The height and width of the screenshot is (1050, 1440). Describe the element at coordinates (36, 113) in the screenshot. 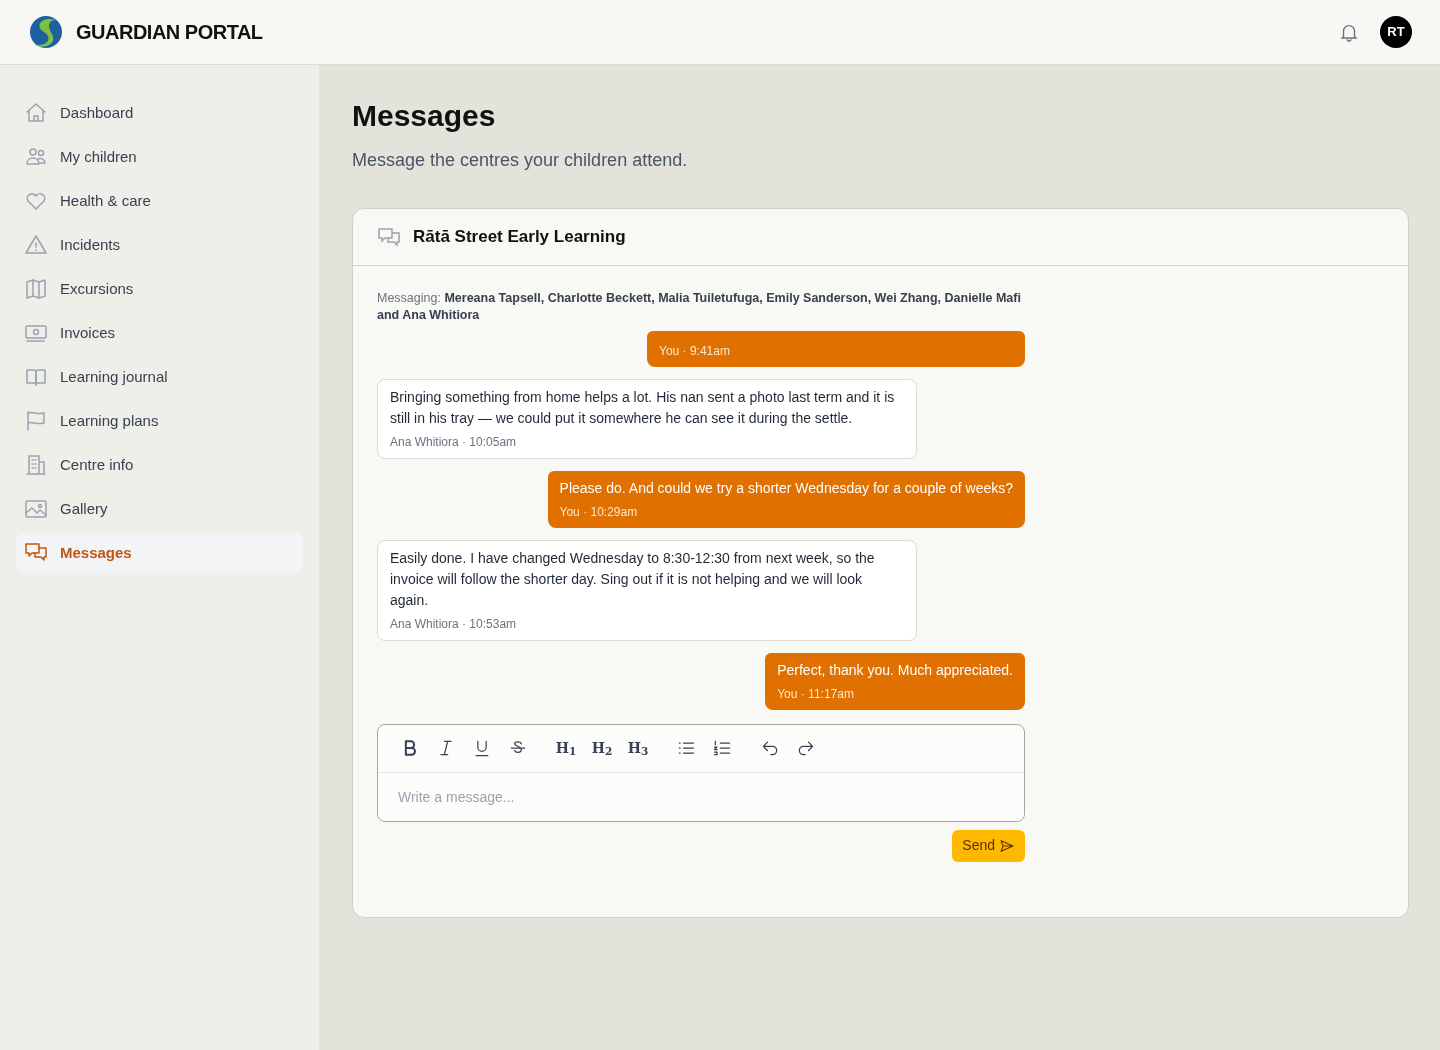

I see `home-icon` at that location.